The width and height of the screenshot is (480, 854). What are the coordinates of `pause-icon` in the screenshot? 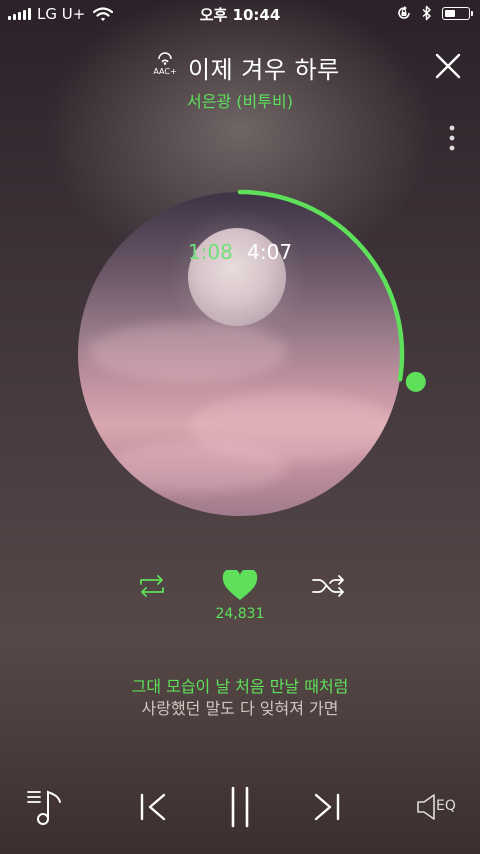 It's located at (240, 807).